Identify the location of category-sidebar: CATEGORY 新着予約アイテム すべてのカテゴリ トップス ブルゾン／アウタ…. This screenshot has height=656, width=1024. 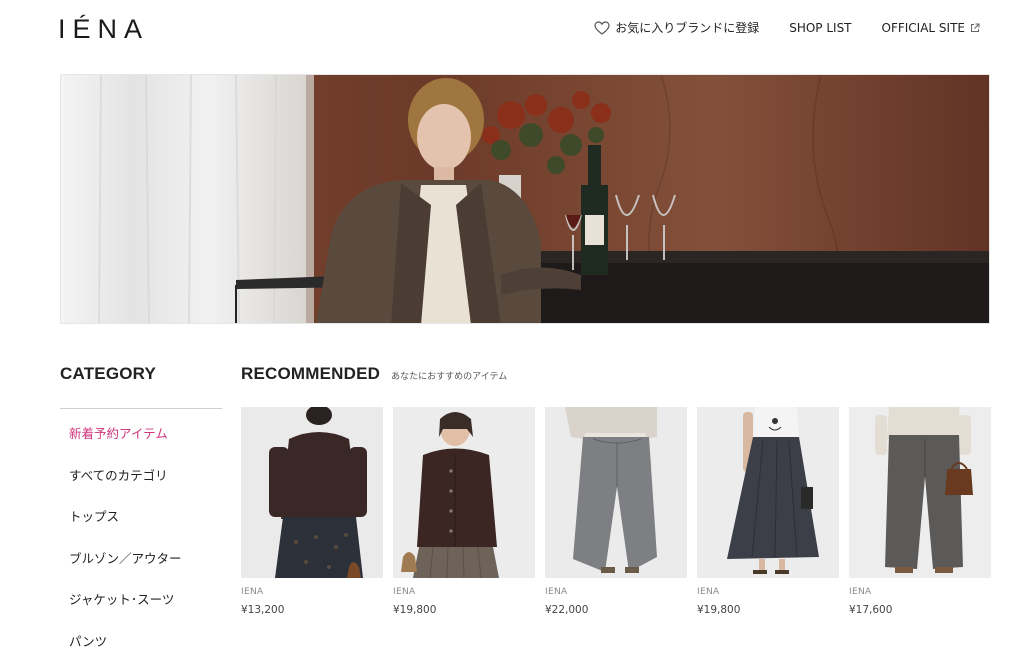
(141, 510).